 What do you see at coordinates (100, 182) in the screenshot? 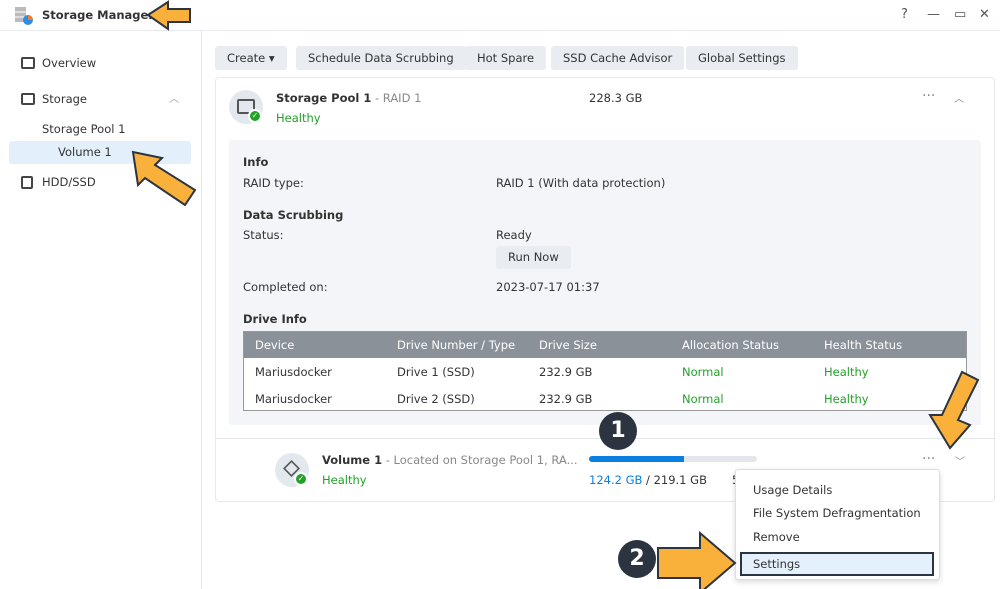
I see `sidebar-item-hdd-ssd: HDD/SSD` at bounding box center [100, 182].